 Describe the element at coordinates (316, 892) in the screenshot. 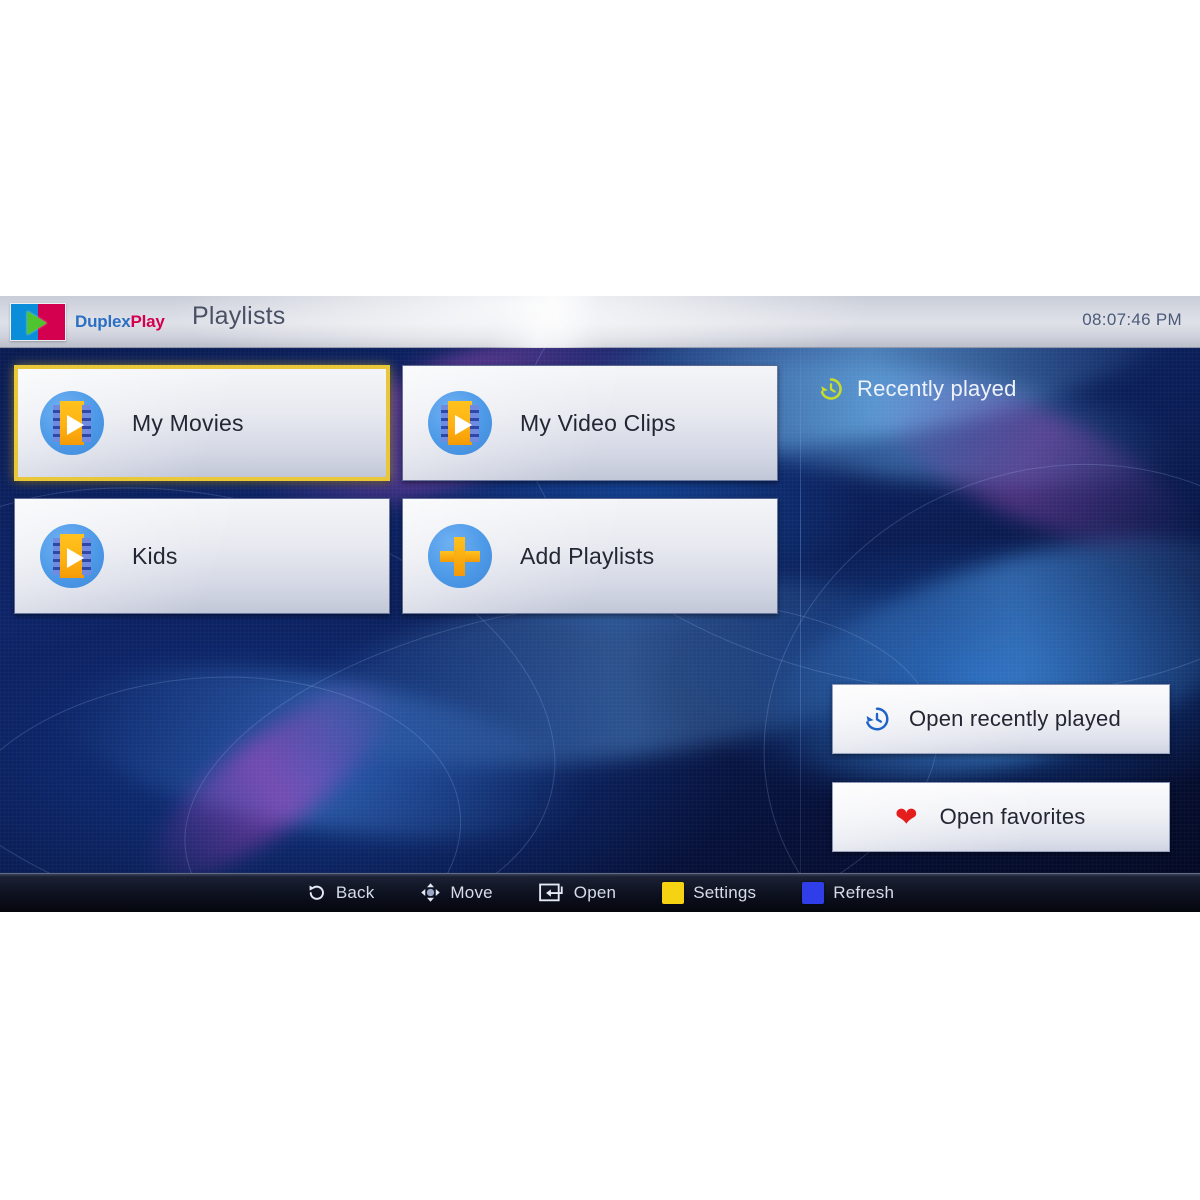

I see `undo-arrow-icon` at that location.